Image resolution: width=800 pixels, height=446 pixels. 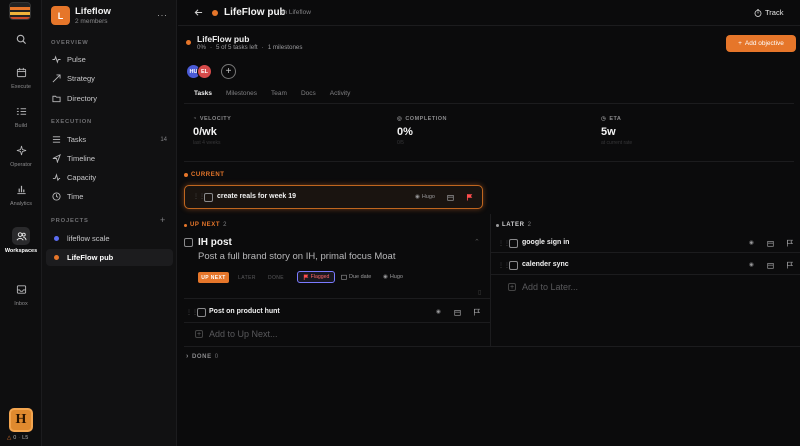 What do you see at coordinates (162, 15) in the screenshot?
I see `more-options-icon: ···` at bounding box center [162, 15].